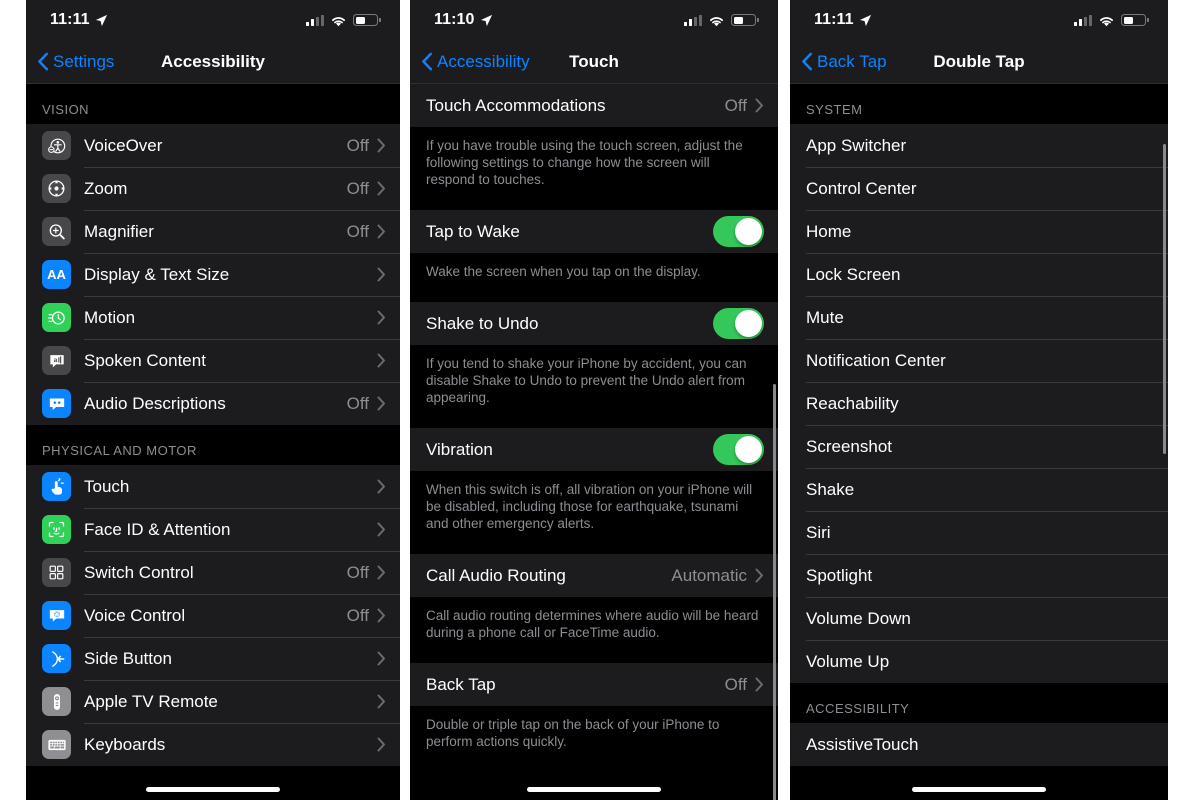 The width and height of the screenshot is (1200, 800). Describe the element at coordinates (213, 701) in the screenshot. I see `row-apple-tv-remote: Apple TV Remote` at that location.